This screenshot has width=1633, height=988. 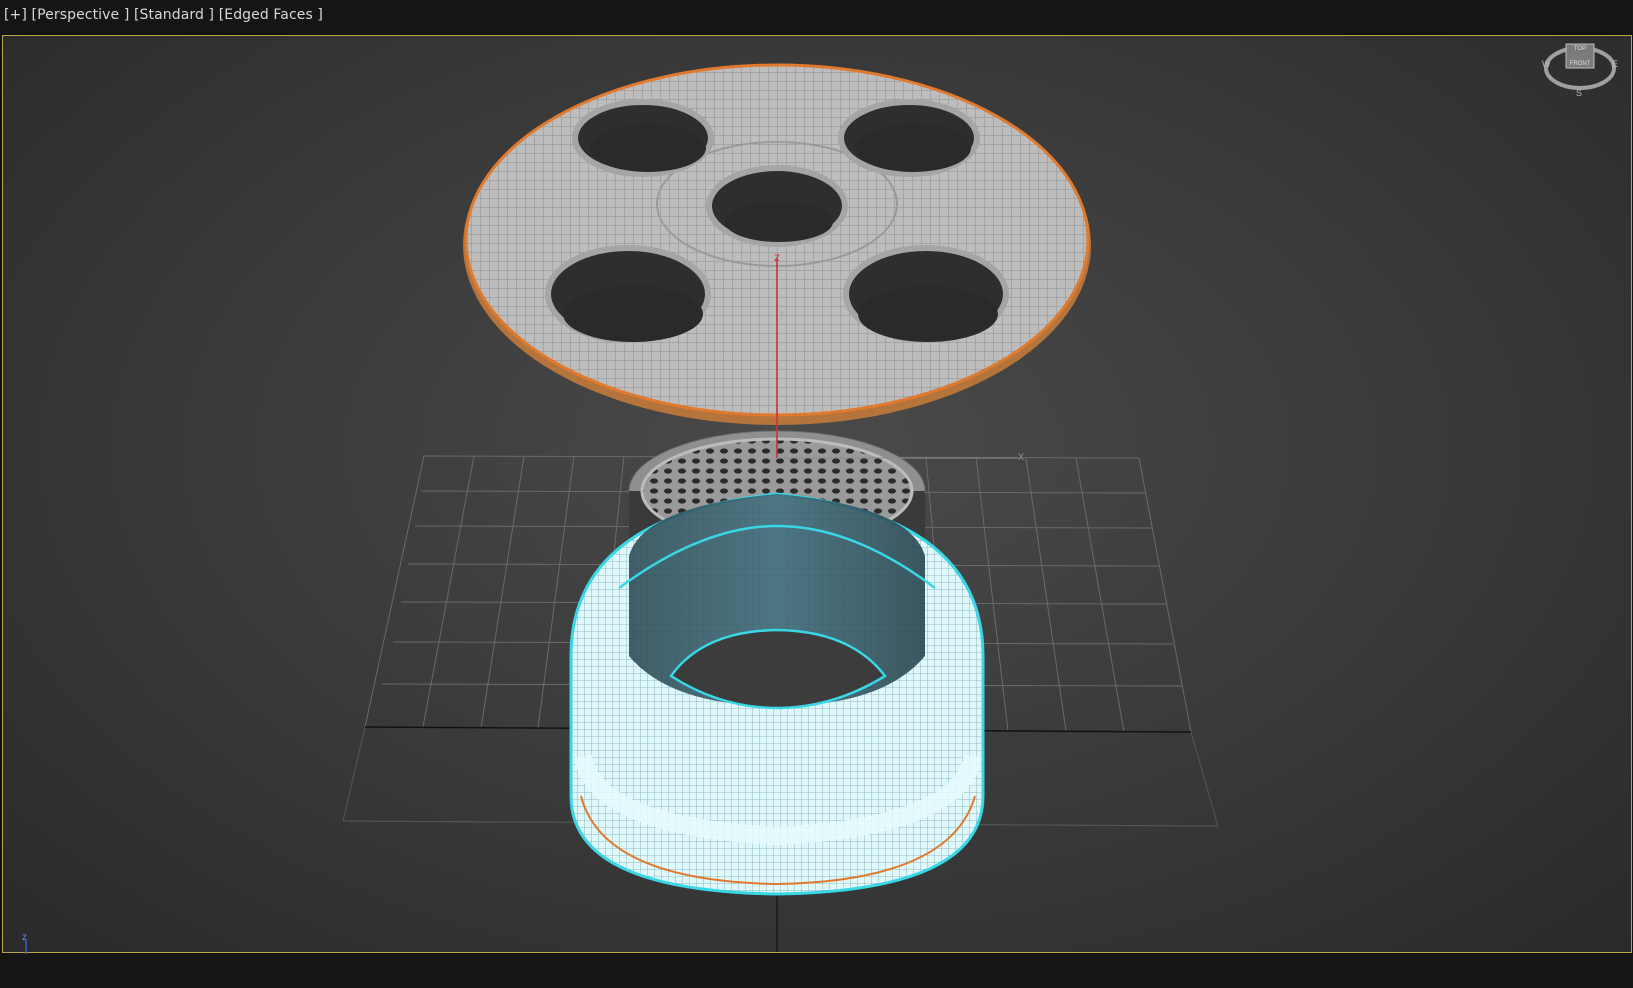 What do you see at coordinates (1615, 64) in the screenshot?
I see `viewcube-east-label: E` at bounding box center [1615, 64].